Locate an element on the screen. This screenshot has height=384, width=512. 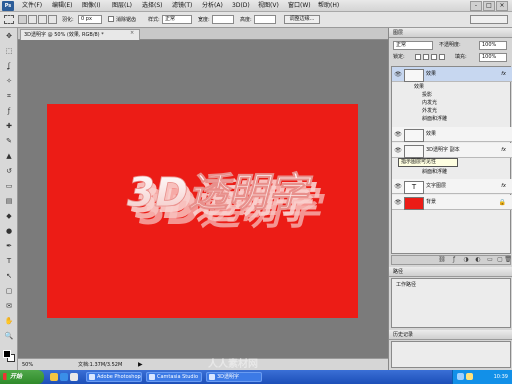
subtract-selection-icon is located at coordinates (42, 19).